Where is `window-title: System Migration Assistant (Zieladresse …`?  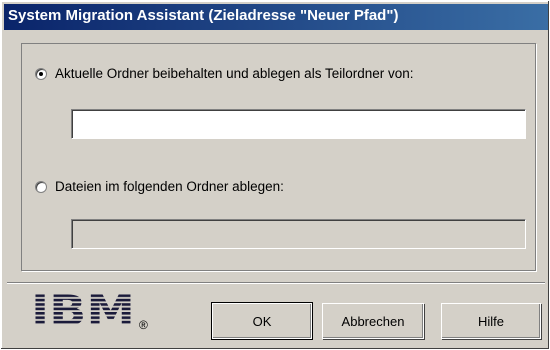 window-title: System Migration Assistant (Zieladresse … is located at coordinates (203, 15).